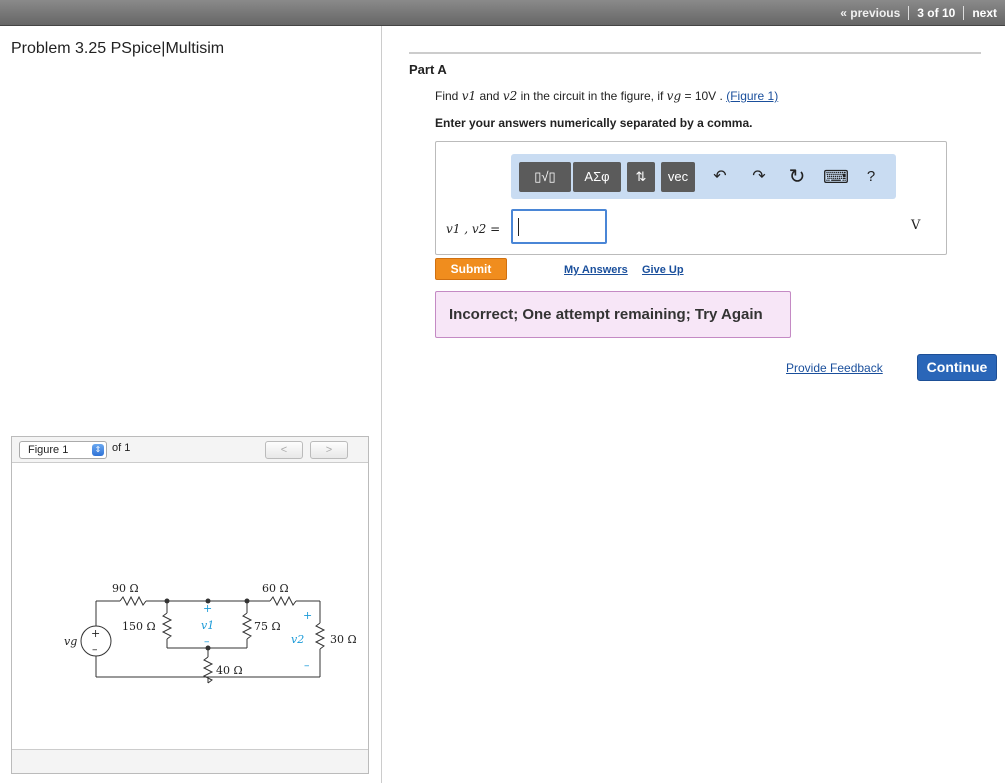 Image resolution: width=1005 pixels, height=783 pixels. Describe the element at coordinates (275, 588) in the screenshot. I see `label-60-ohm: 60 Ω` at that location.